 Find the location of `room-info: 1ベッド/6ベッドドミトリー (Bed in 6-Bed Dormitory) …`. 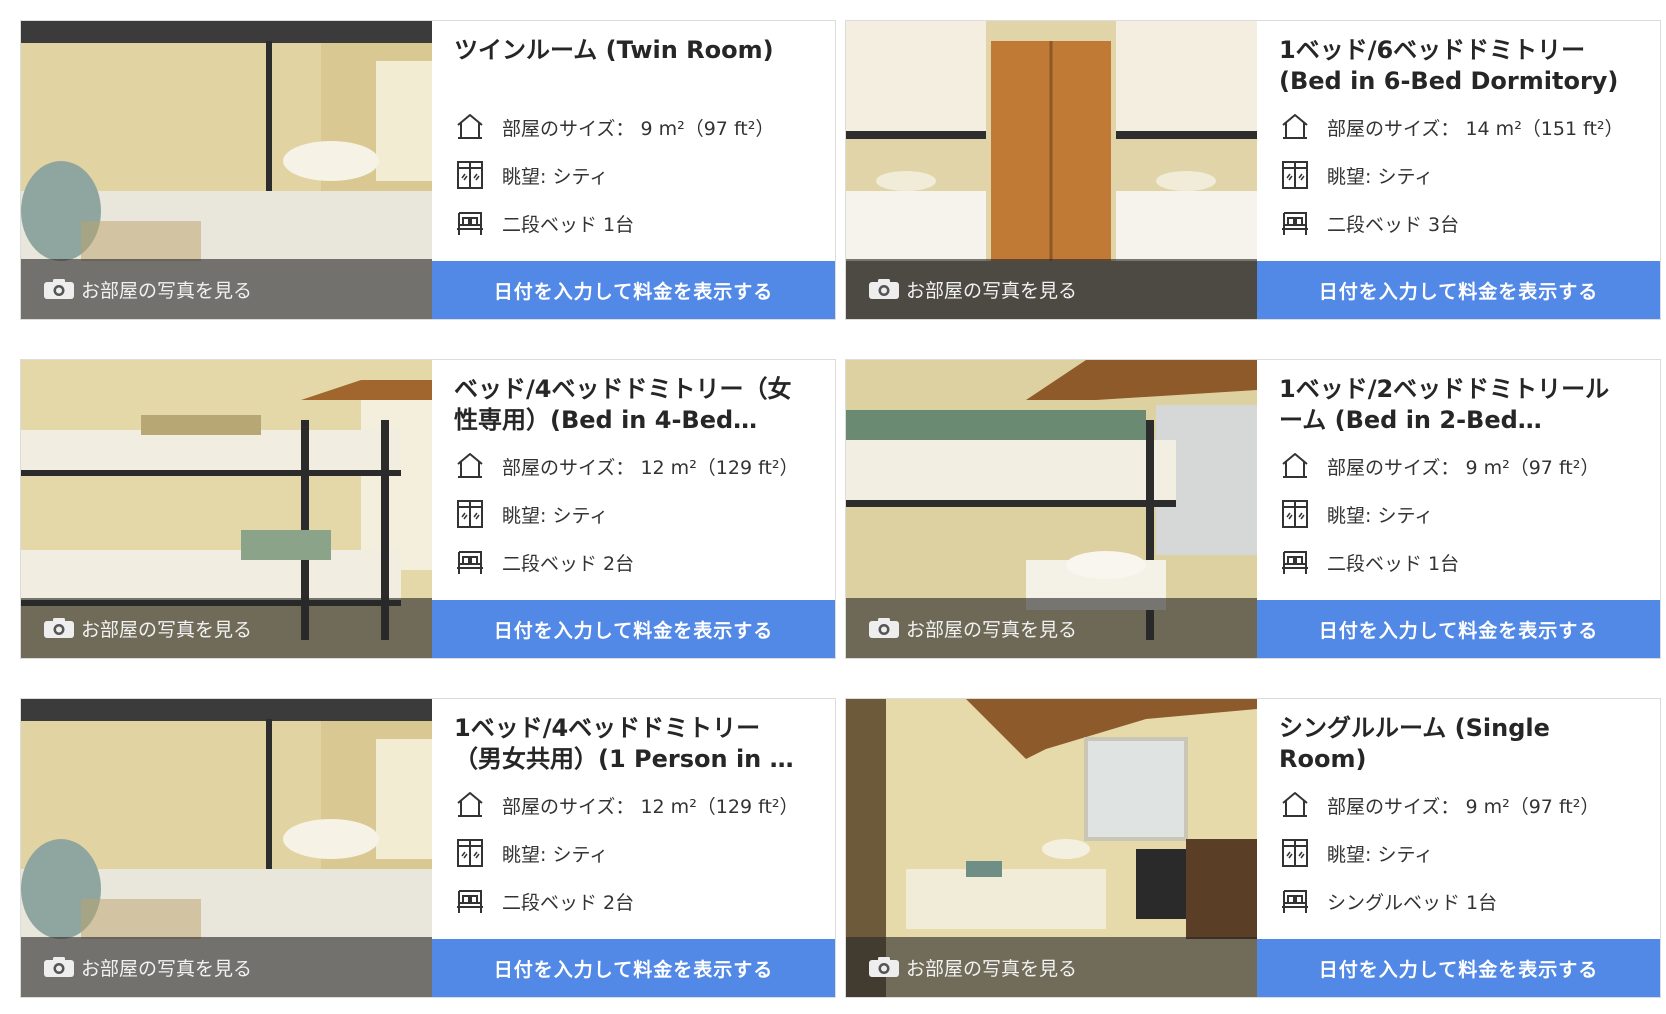

room-info: 1ベッド/6ベッドドミトリー (Bed in 6-Bed Dormitory) … is located at coordinates (1458, 170).